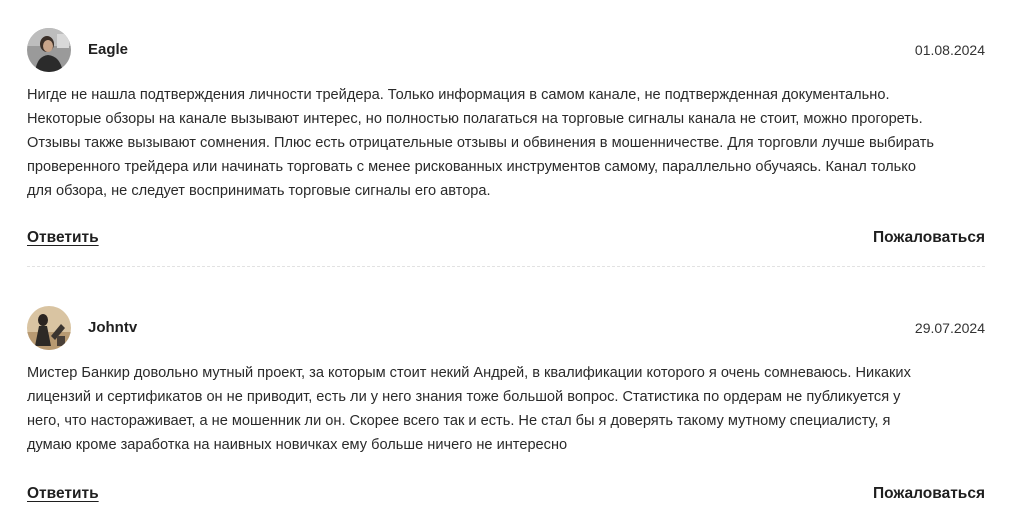 This screenshot has height=519, width=1024. Describe the element at coordinates (506, 52) in the screenshot. I see `comment-header: Eagle 01.08.2024` at that location.